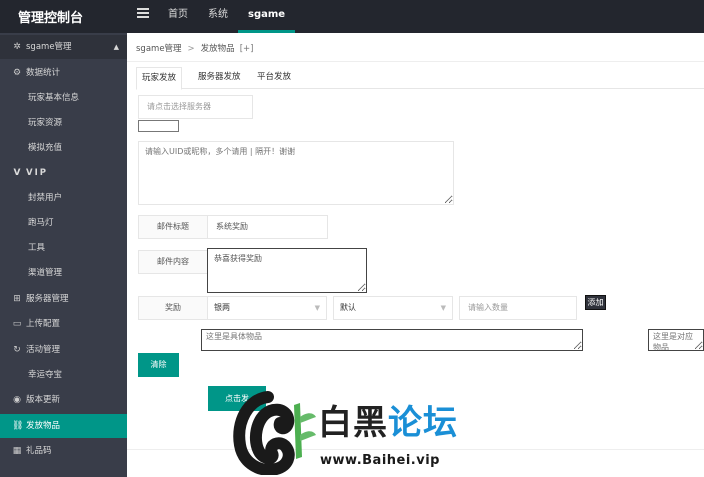 The height and width of the screenshot is (477, 704). Describe the element at coordinates (173, 227) in the screenshot. I see `mail-title-label: 邮件标题` at that location.